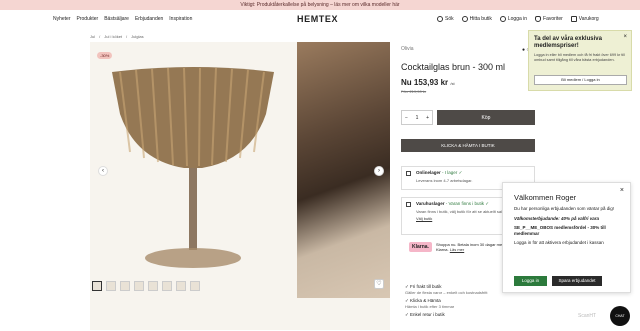  I want to click on offer-popup-title: Välkommen Roger, so click(545, 197).